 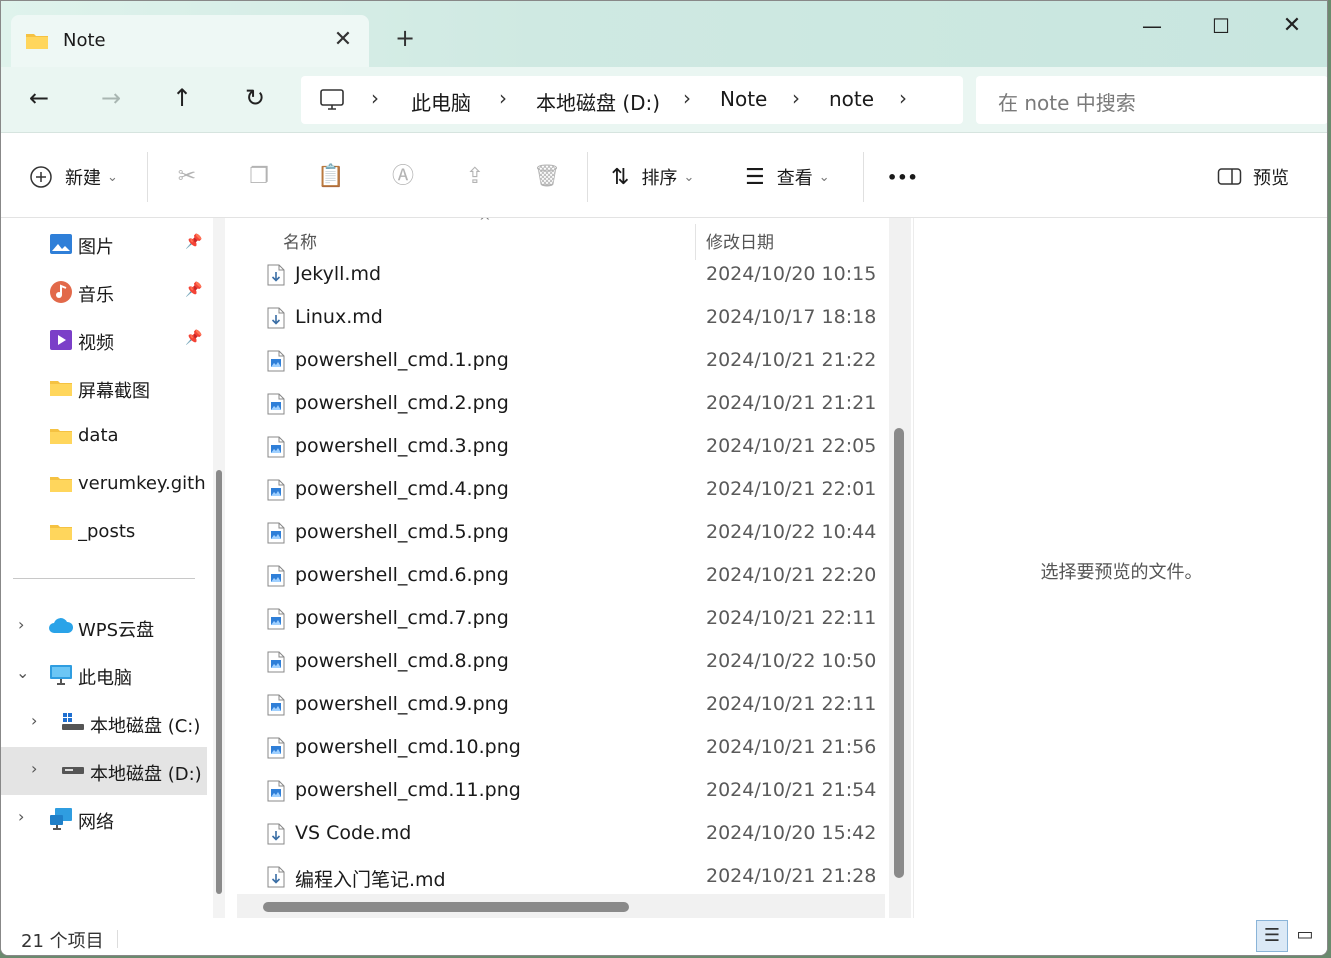 I want to click on sidebar-item-network: › 网络, so click(x=104, y=819).